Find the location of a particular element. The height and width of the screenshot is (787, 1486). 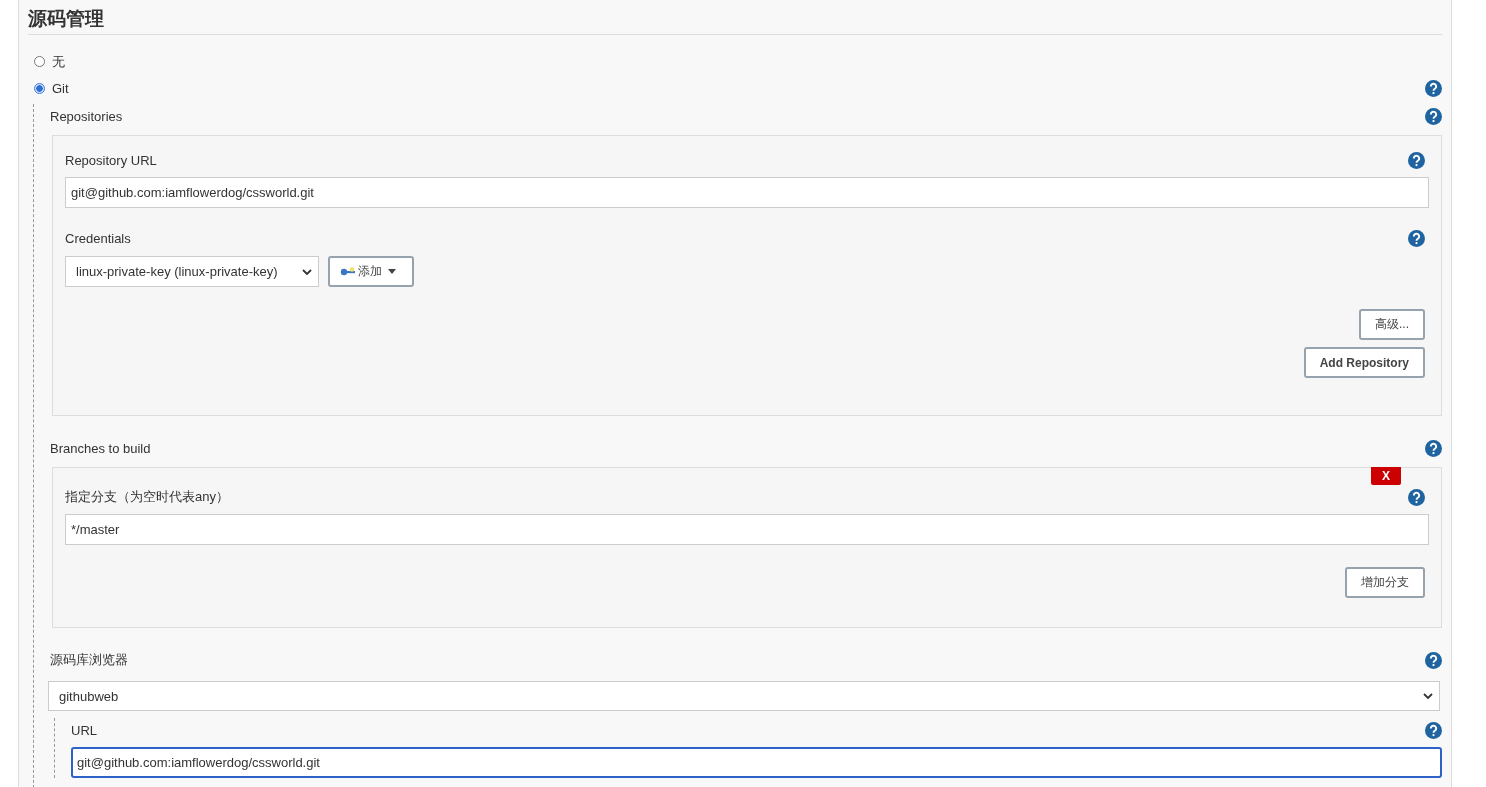

field-label: 指定分支（为空时代表any） is located at coordinates (147, 497).